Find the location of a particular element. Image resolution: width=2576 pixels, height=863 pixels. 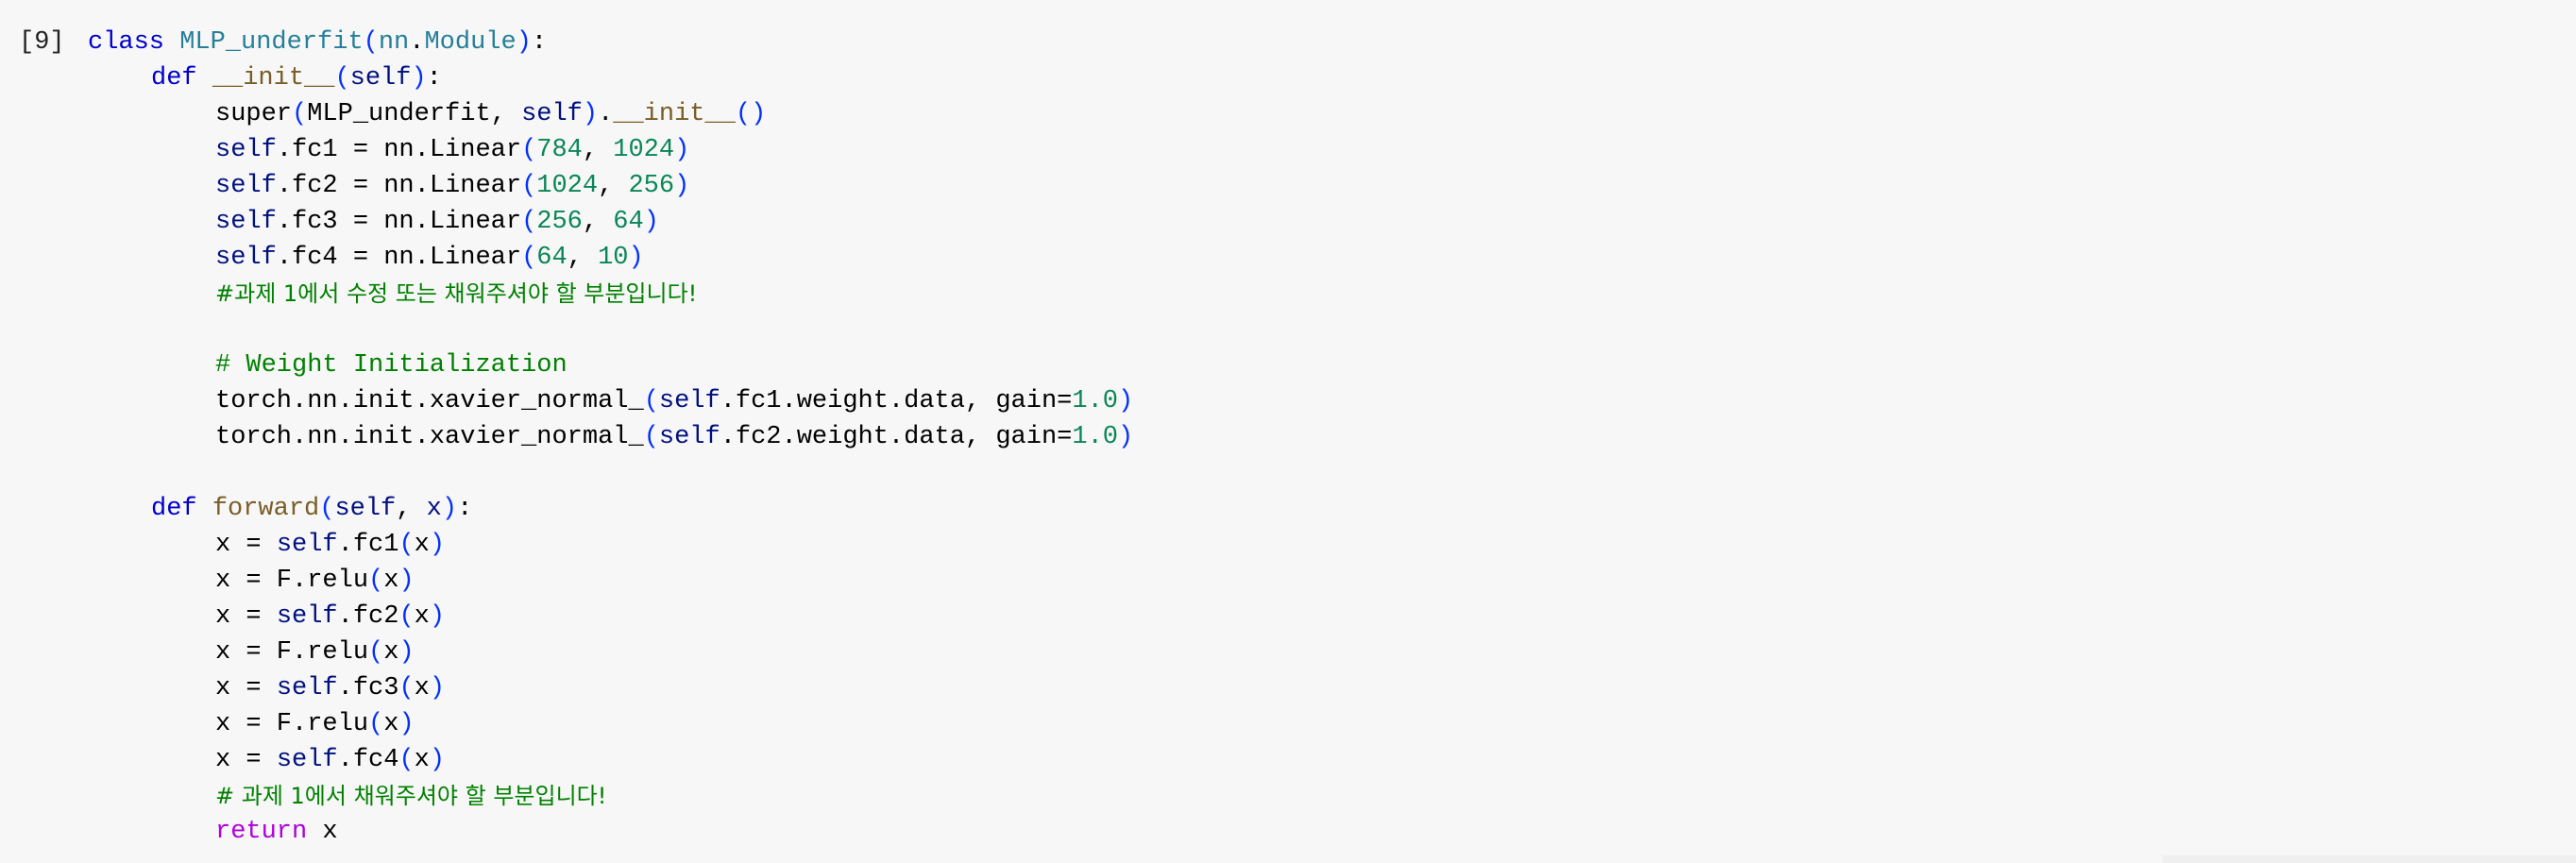

code-line: x = self.fc4(x) is located at coordinates (610, 760).